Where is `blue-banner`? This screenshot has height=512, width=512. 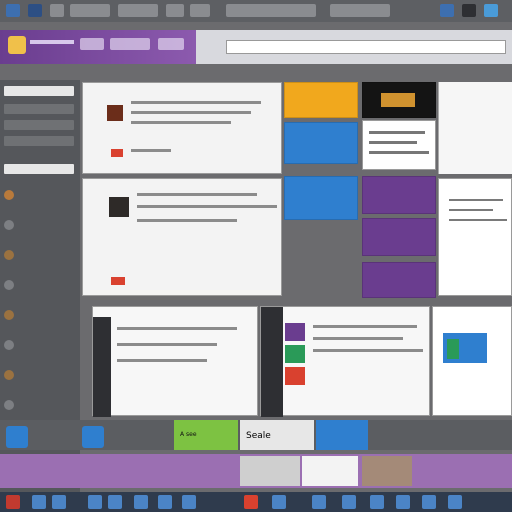 blue-banner is located at coordinates (342, 435).